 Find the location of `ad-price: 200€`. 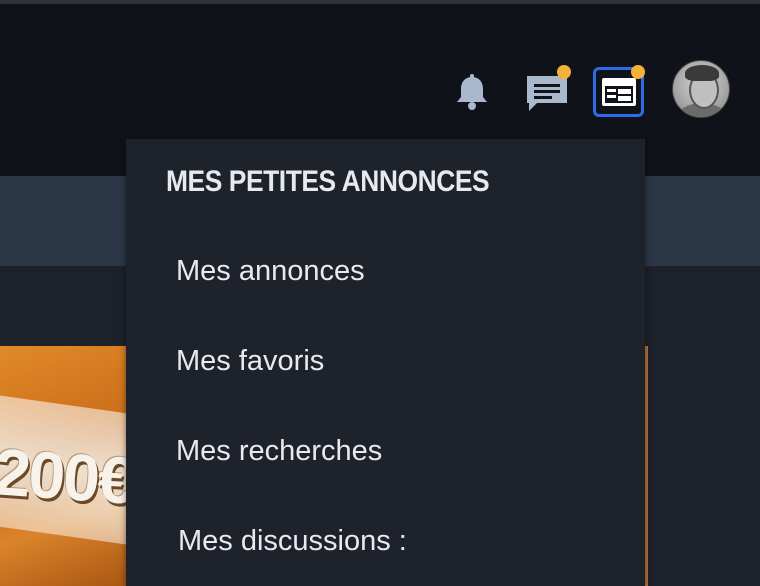

ad-price: 200€ is located at coordinates (65, 476).